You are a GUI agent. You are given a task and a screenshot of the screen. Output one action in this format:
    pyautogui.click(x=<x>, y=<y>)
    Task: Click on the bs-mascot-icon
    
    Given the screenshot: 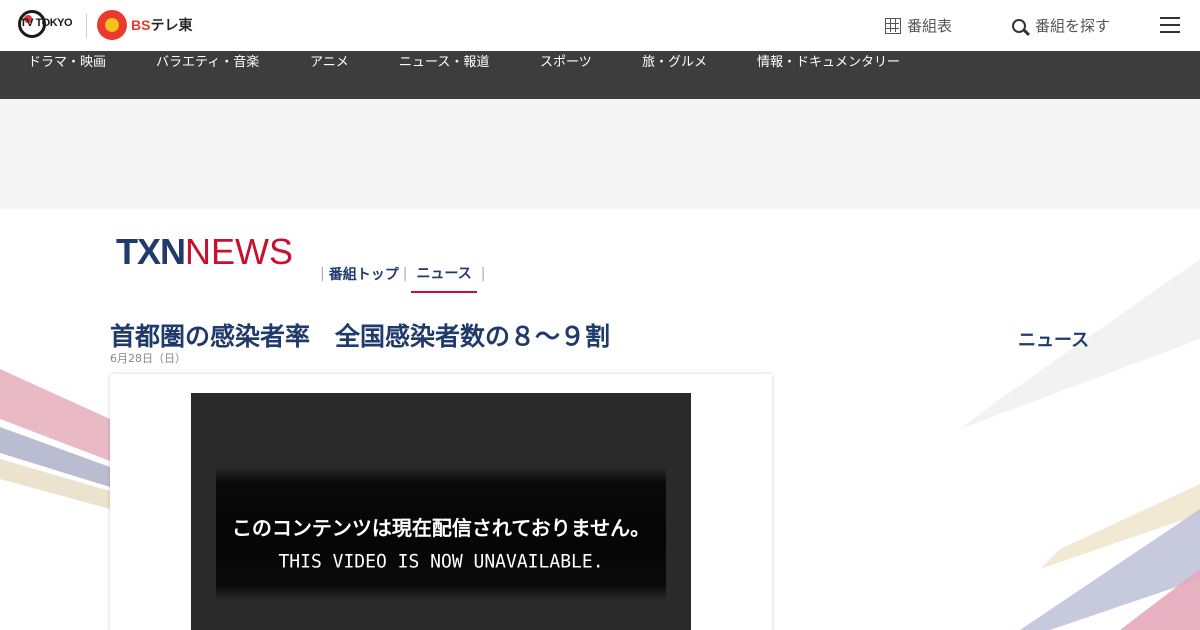 What is the action you would take?
    pyautogui.click(x=112, y=25)
    